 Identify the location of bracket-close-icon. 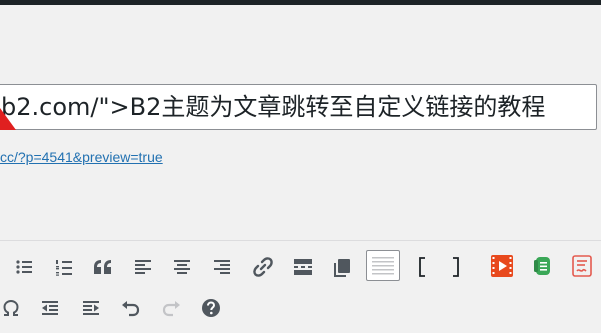
(456, 267).